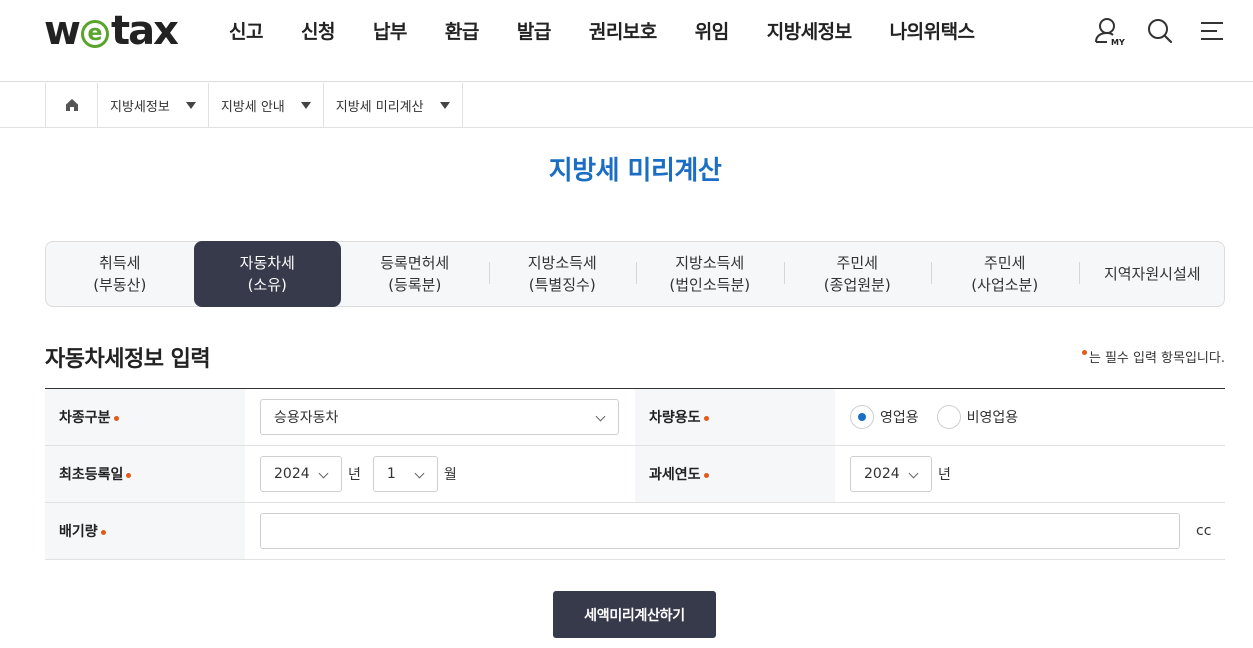 This screenshot has height=648, width=1253. What do you see at coordinates (354, 475) in the screenshot?
I see `year-unit: 년` at bounding box center [354, 475].